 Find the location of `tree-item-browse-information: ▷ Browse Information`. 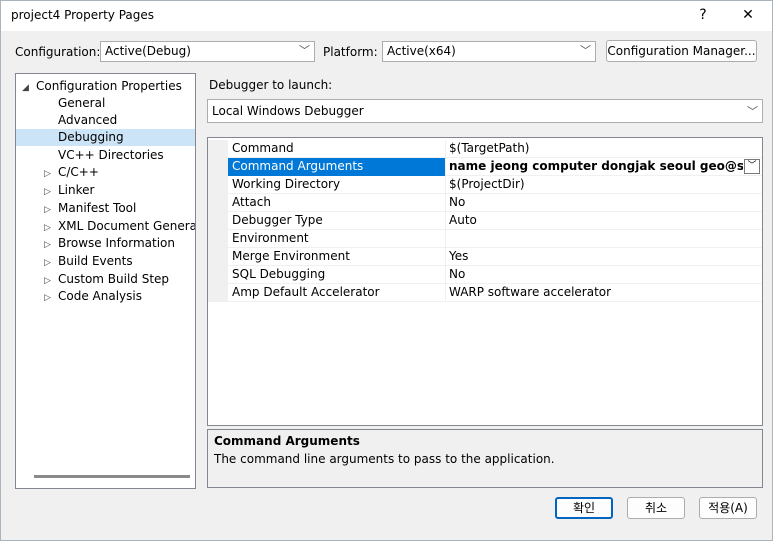

tree-item-browse-information: ▷ Browse Information is located at coordinates (109, 243).